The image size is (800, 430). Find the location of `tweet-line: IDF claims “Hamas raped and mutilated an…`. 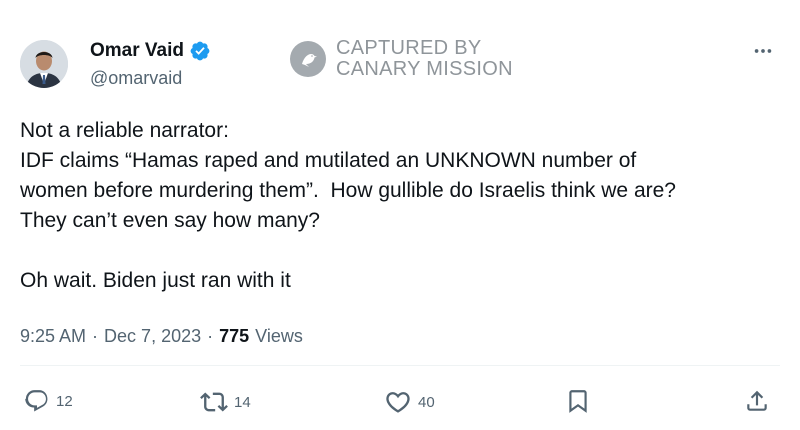

tweet-line: IDF claims “Hamas raped and mutilated an… is located at coordinates (328, 160).